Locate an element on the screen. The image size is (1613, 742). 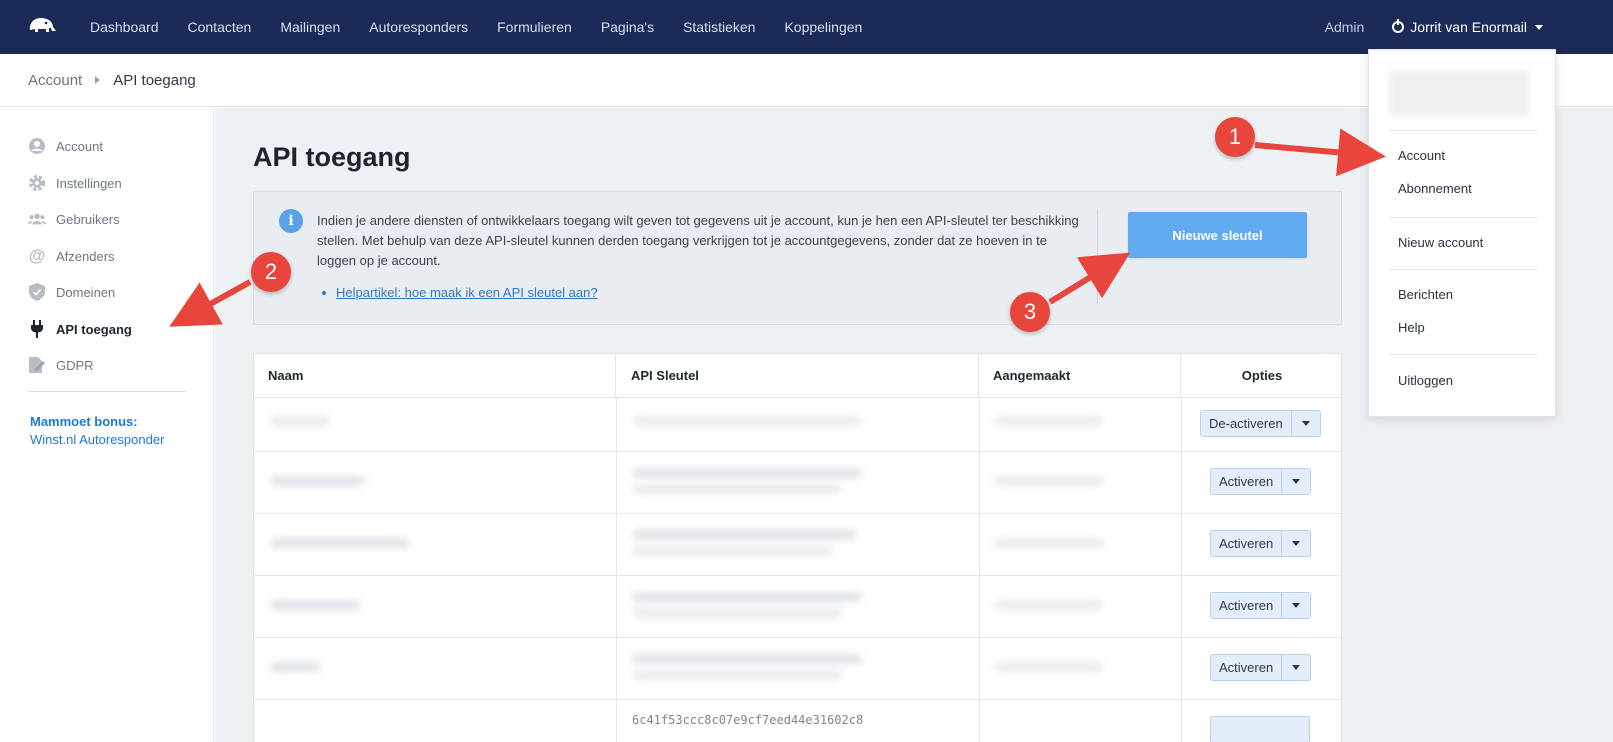
sidebar-item-instellingen: Instellingen is located at coordinates (75, 183).